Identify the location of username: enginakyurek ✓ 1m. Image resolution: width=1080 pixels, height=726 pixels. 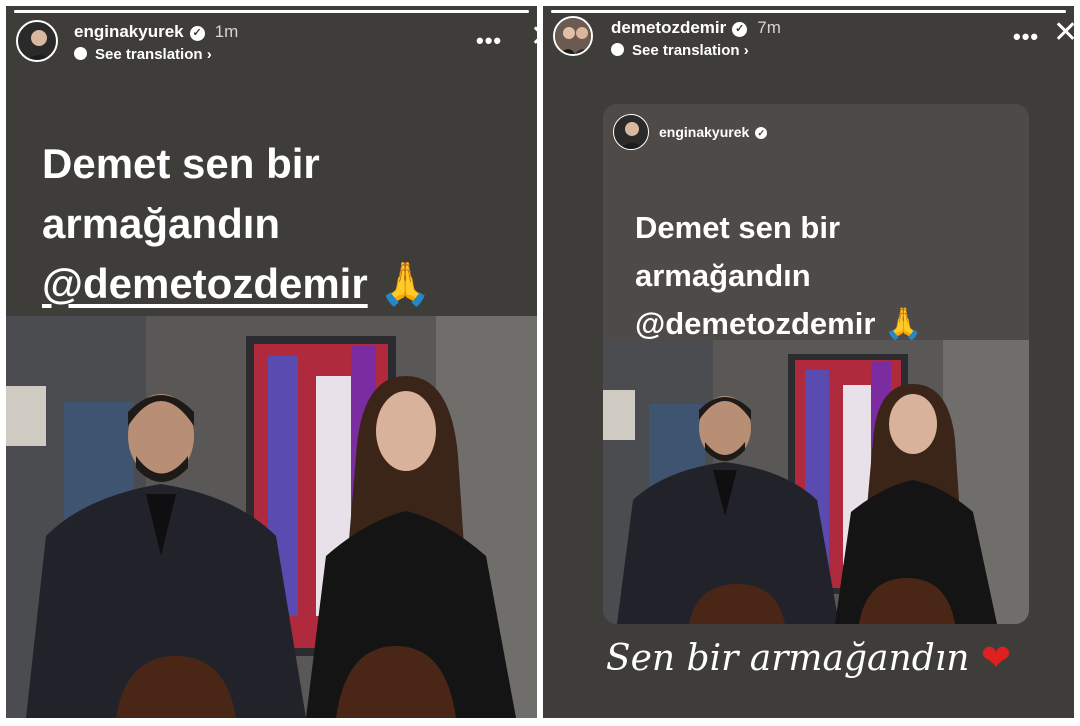
(156, 32).